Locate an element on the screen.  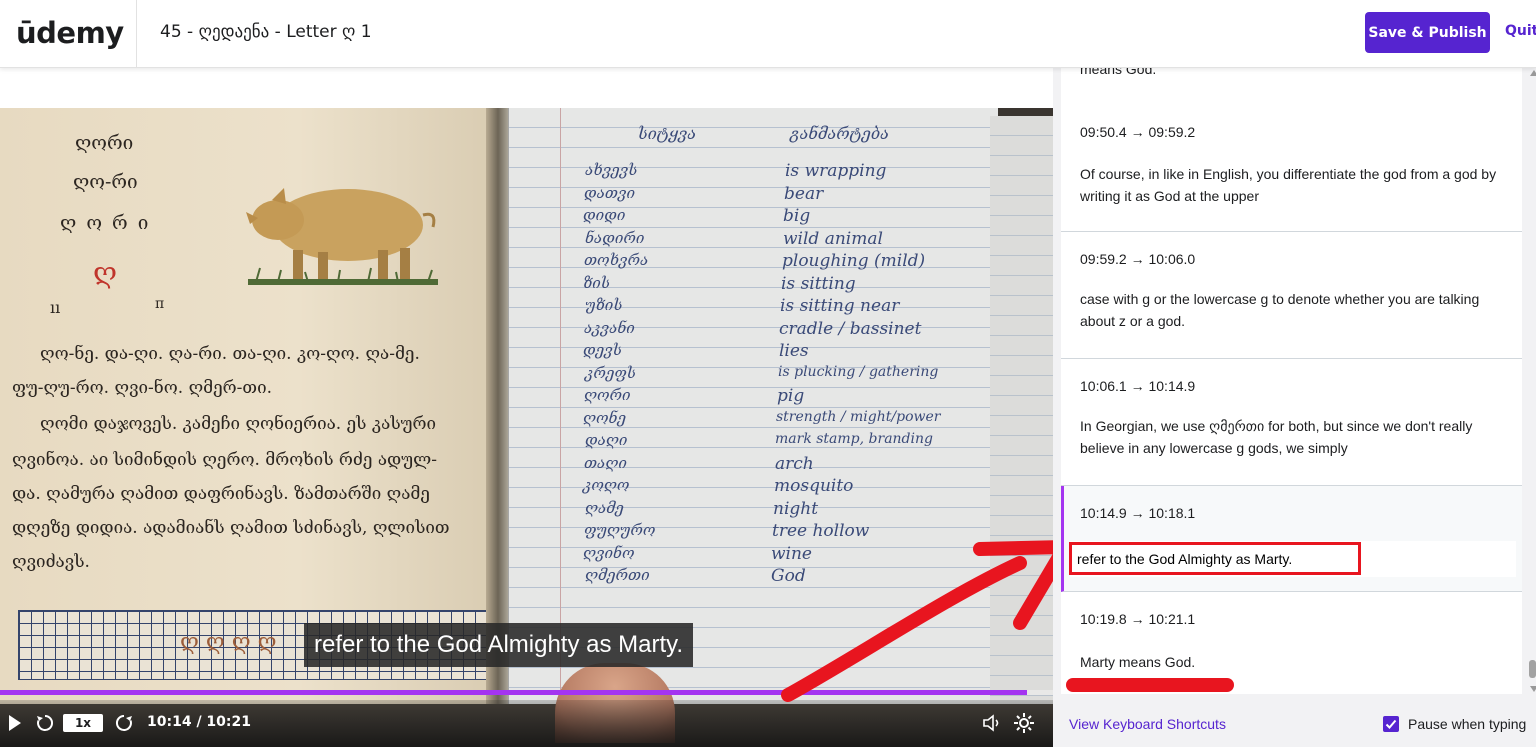
notebook-meaning: is sitting near is located at coordinates (840, 306).